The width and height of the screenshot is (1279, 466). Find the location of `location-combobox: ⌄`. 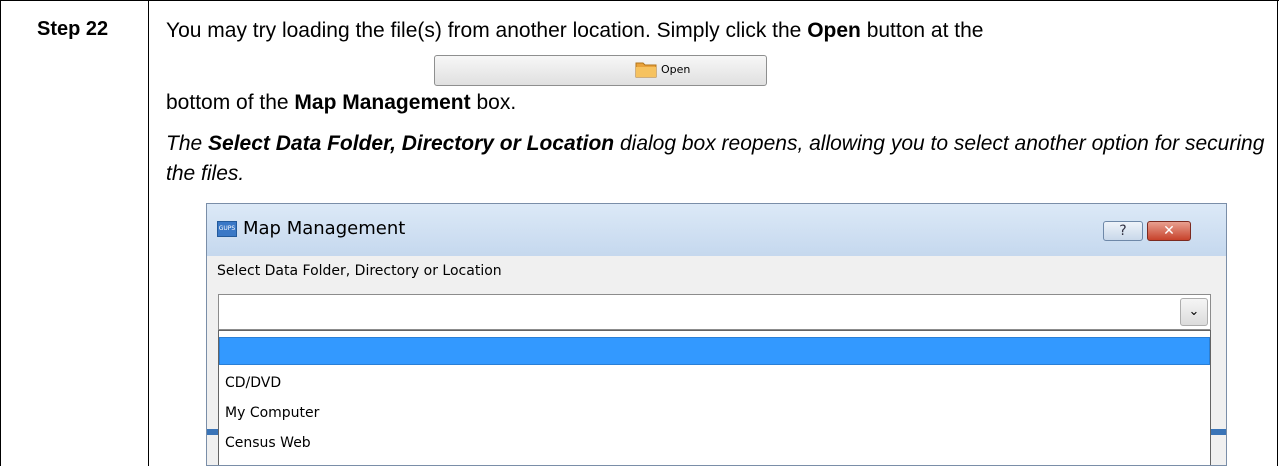

location-combobox: ⌄ is located at coordinates (714, 312).